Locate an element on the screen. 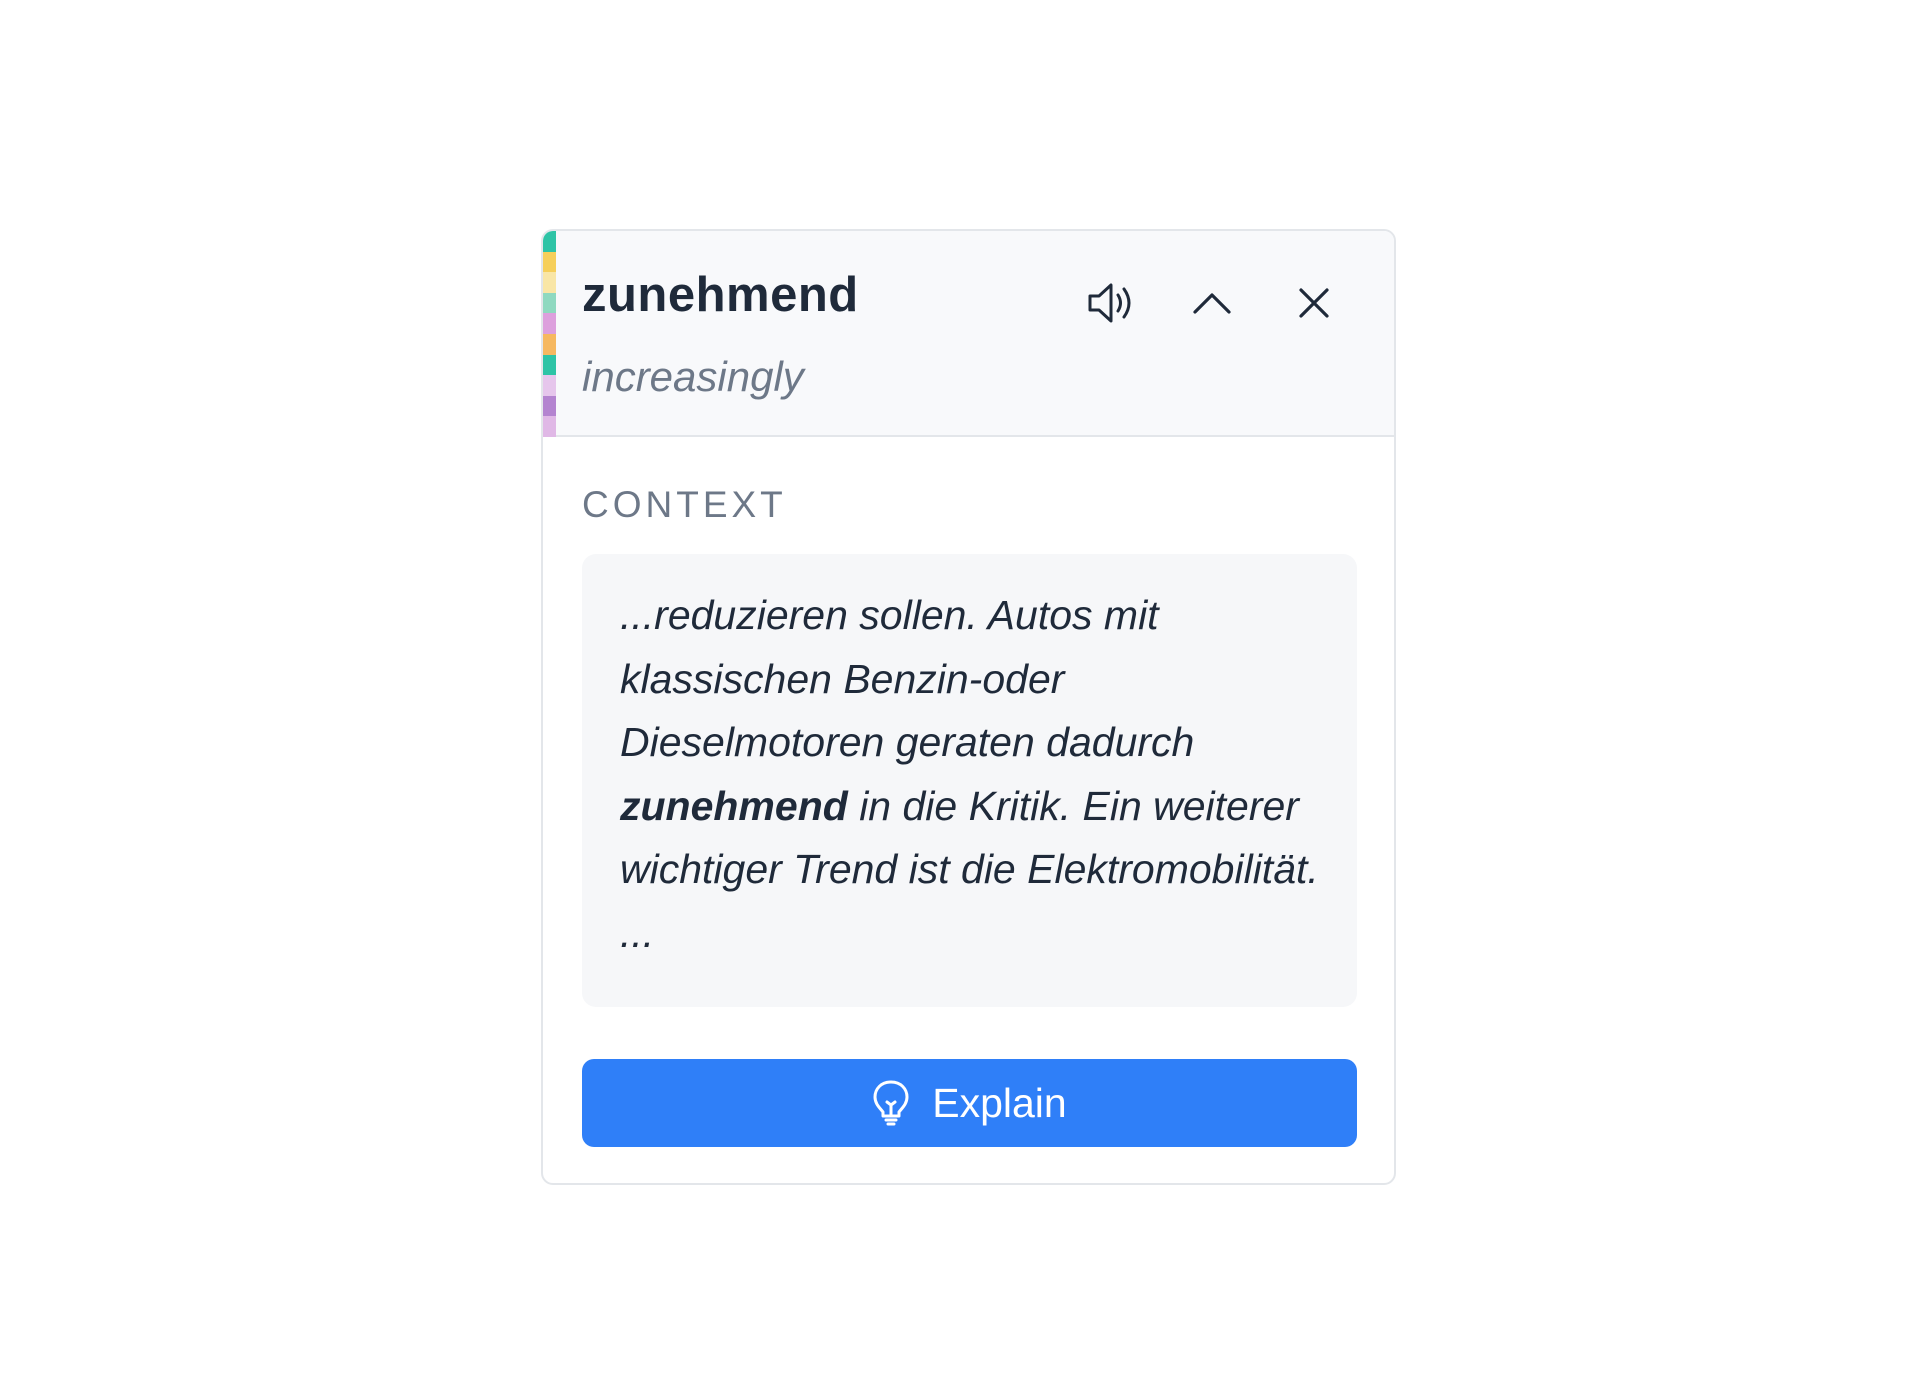  explain-button: Explain is located at coordinates (969, 1103).